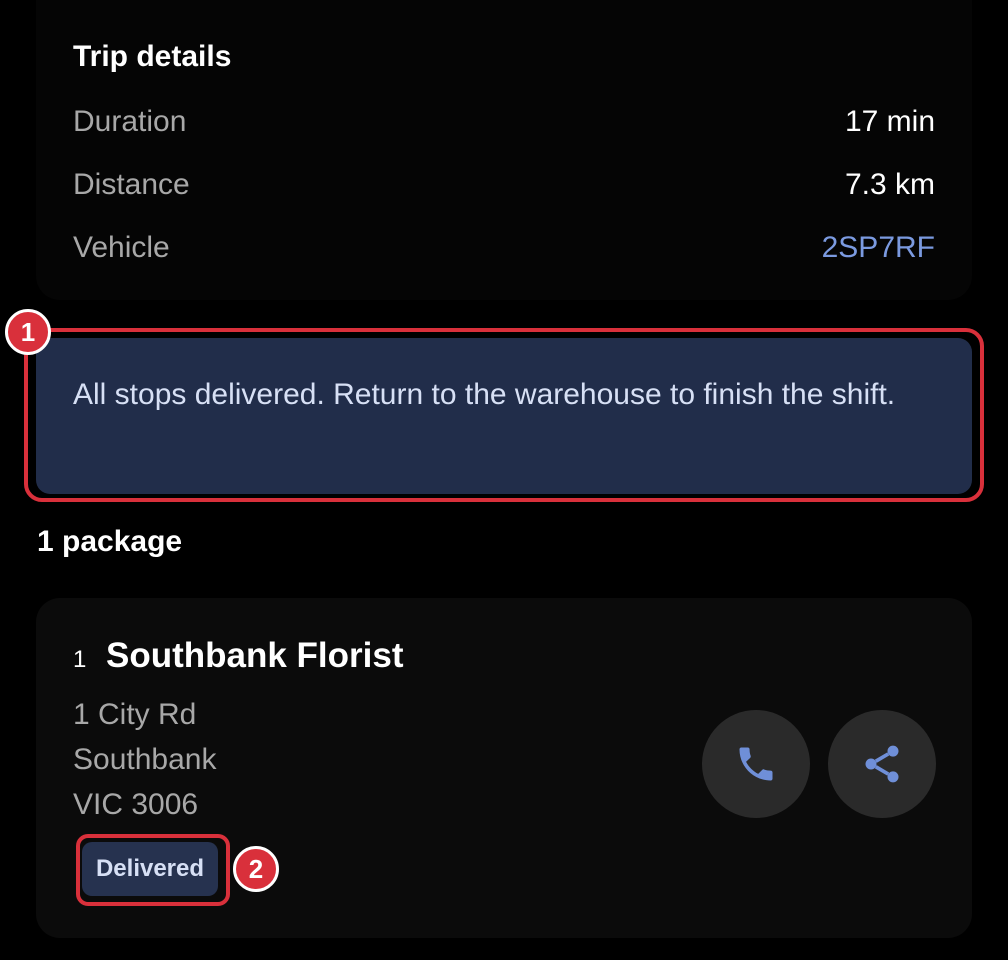 The image size is (1008, 960). What do you see at coordinates (150, 869) in the screenshot?
I see `status-badge: Delivered` at bounding box center [150, 869].